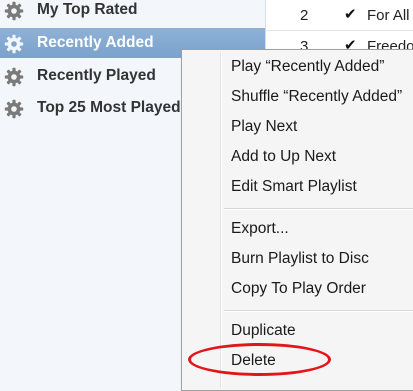 Image resolution: width=413 pixels, height=391 pixels. What do you see at coordinates (109, 107) in the screenshot?
I see `playlist-label: Top 25 Most Played` at bounding box center [109, 107].